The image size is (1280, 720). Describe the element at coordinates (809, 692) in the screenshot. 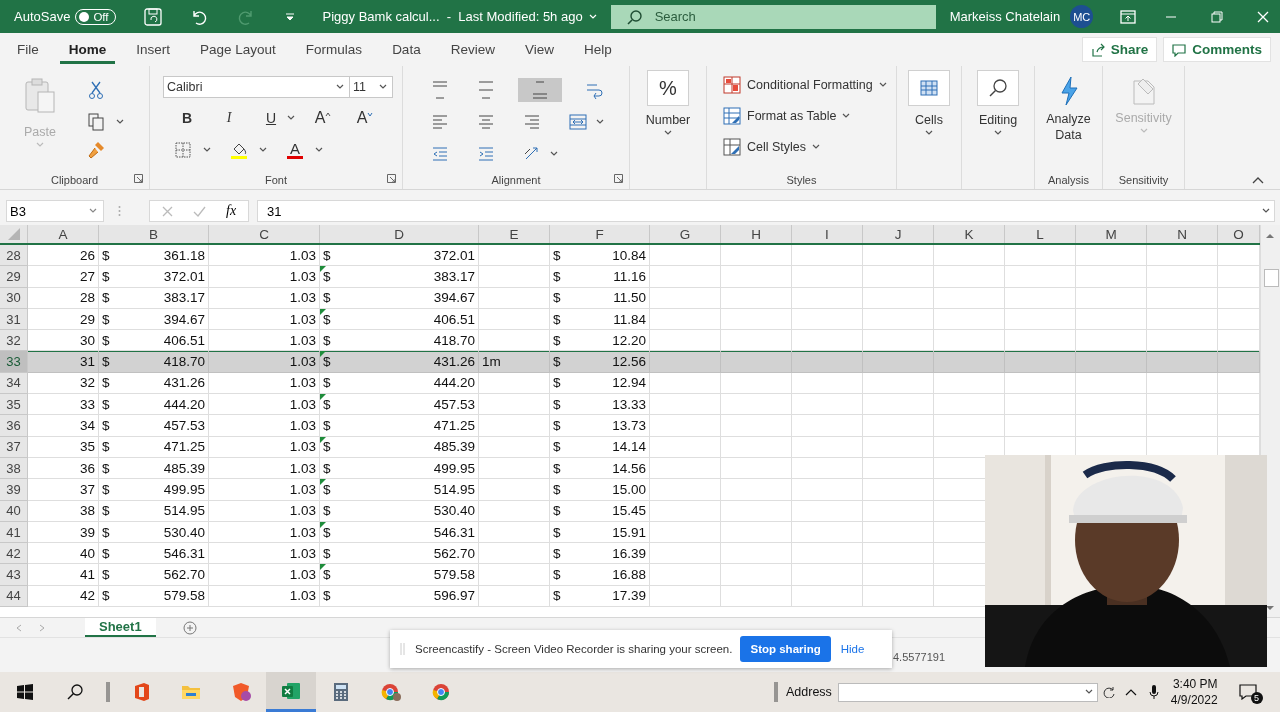

I see `address-label: Address` at that location.